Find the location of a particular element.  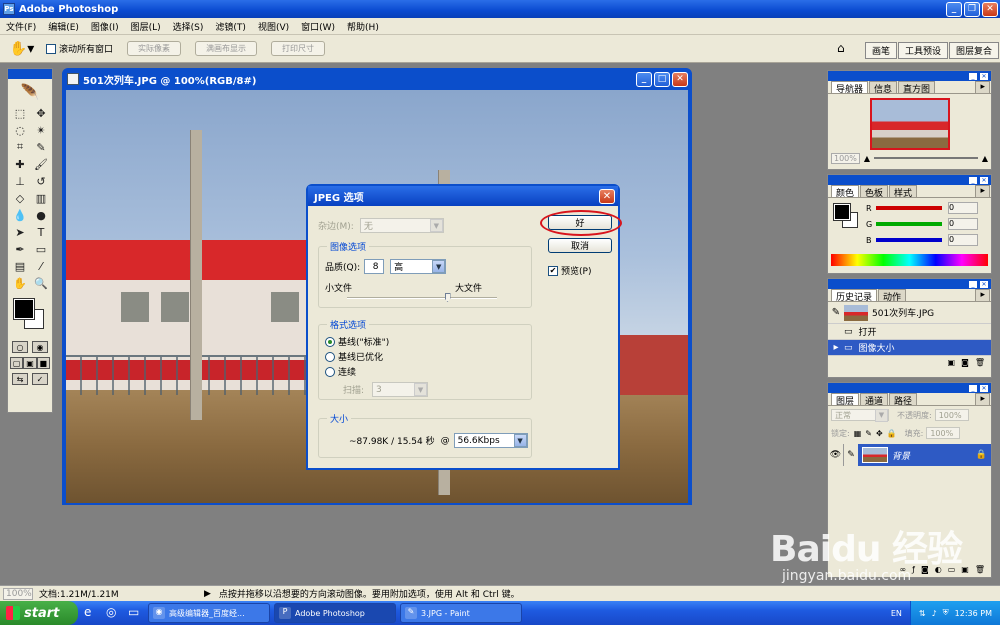

quality-input: 8 is located at coordinates (374, 266).